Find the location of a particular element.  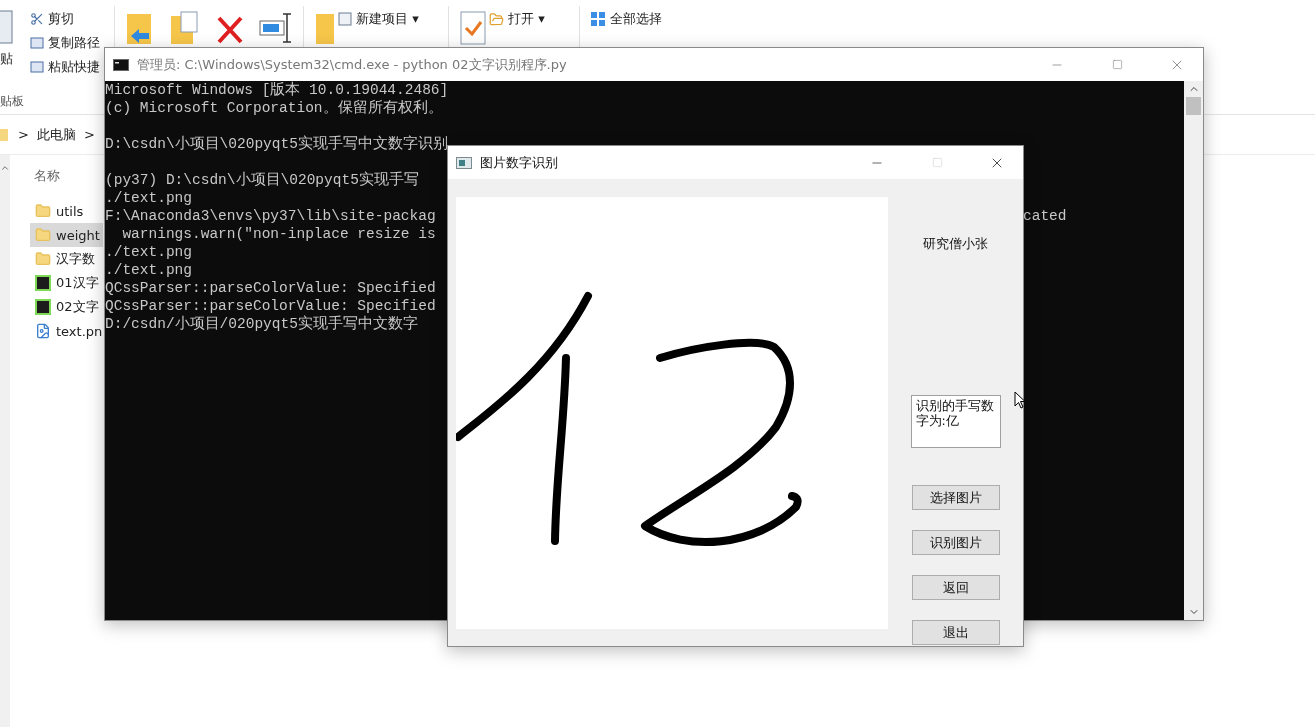

window-title: 图片数字识别 is located at coordinates (519, 162).